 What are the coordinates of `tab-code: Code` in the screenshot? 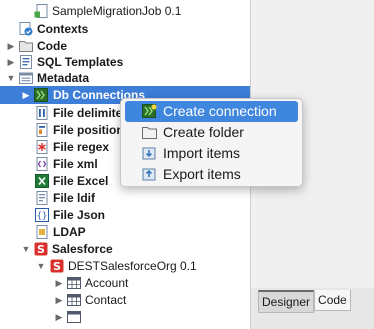 It's located at (332, 300).